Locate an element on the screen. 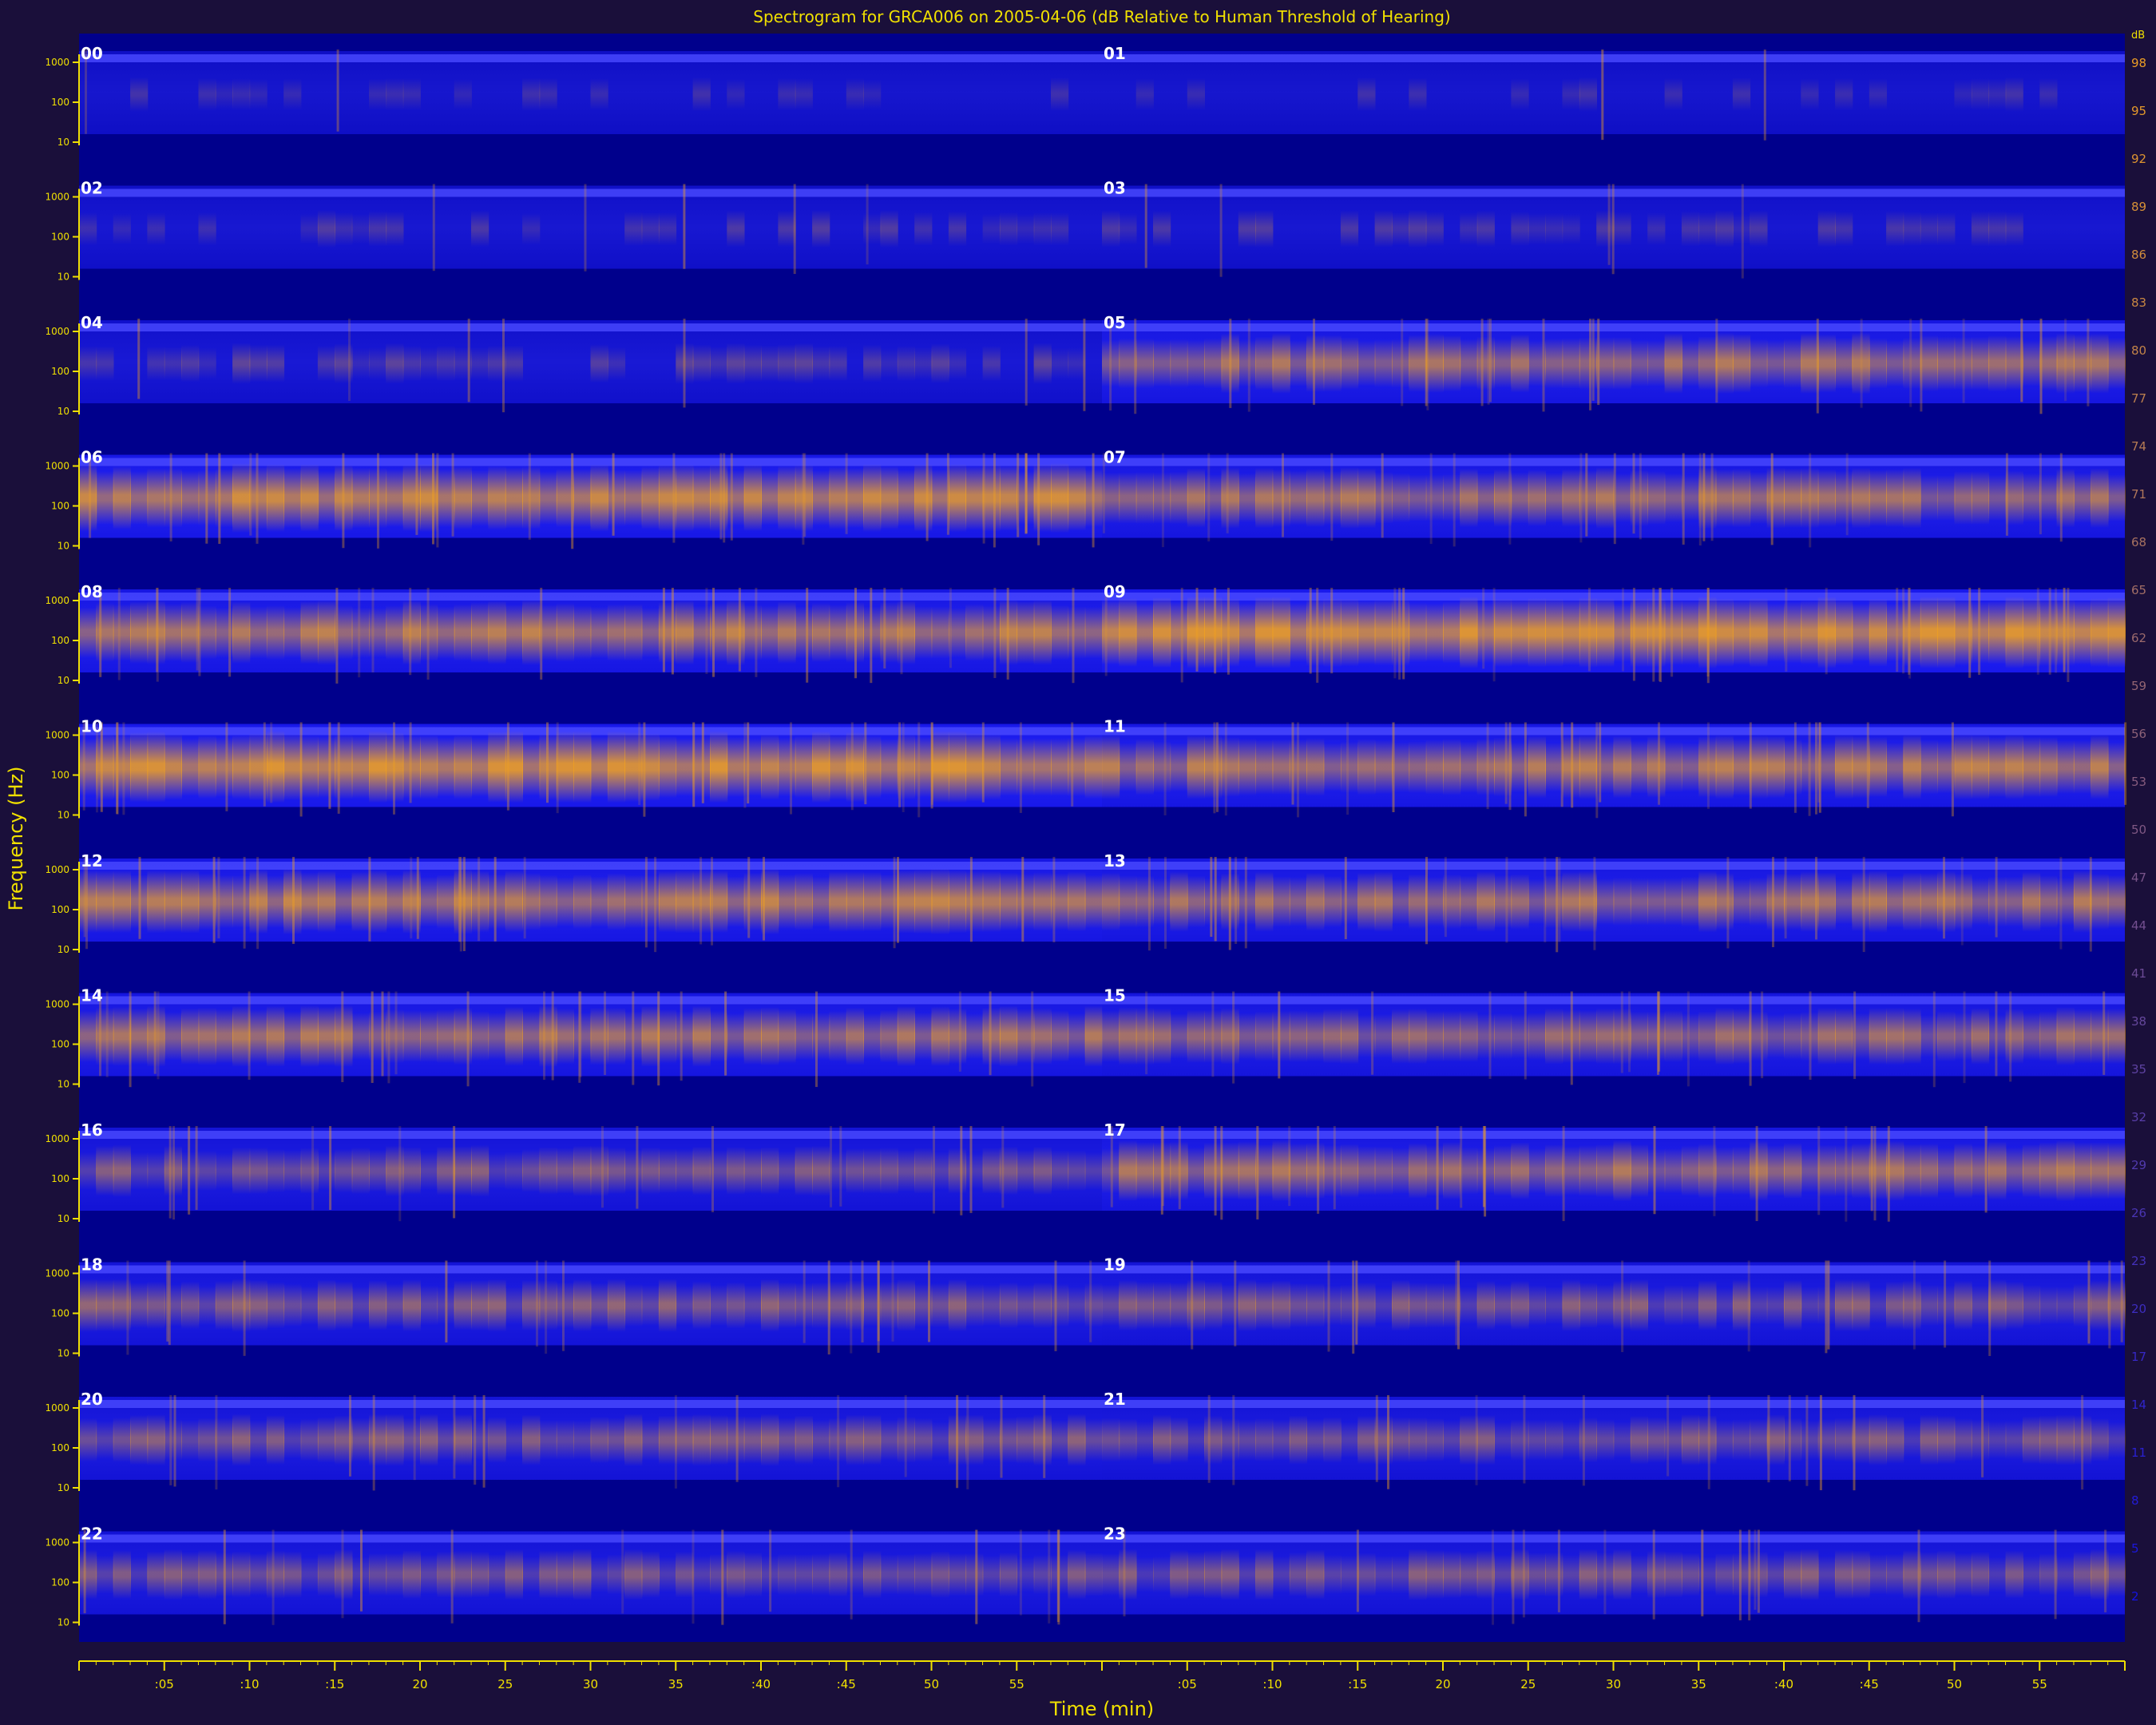 The width and height of the screenshot is (2156, 1725). x-tick-label: :05 is located at coordinates (1187, 1684).